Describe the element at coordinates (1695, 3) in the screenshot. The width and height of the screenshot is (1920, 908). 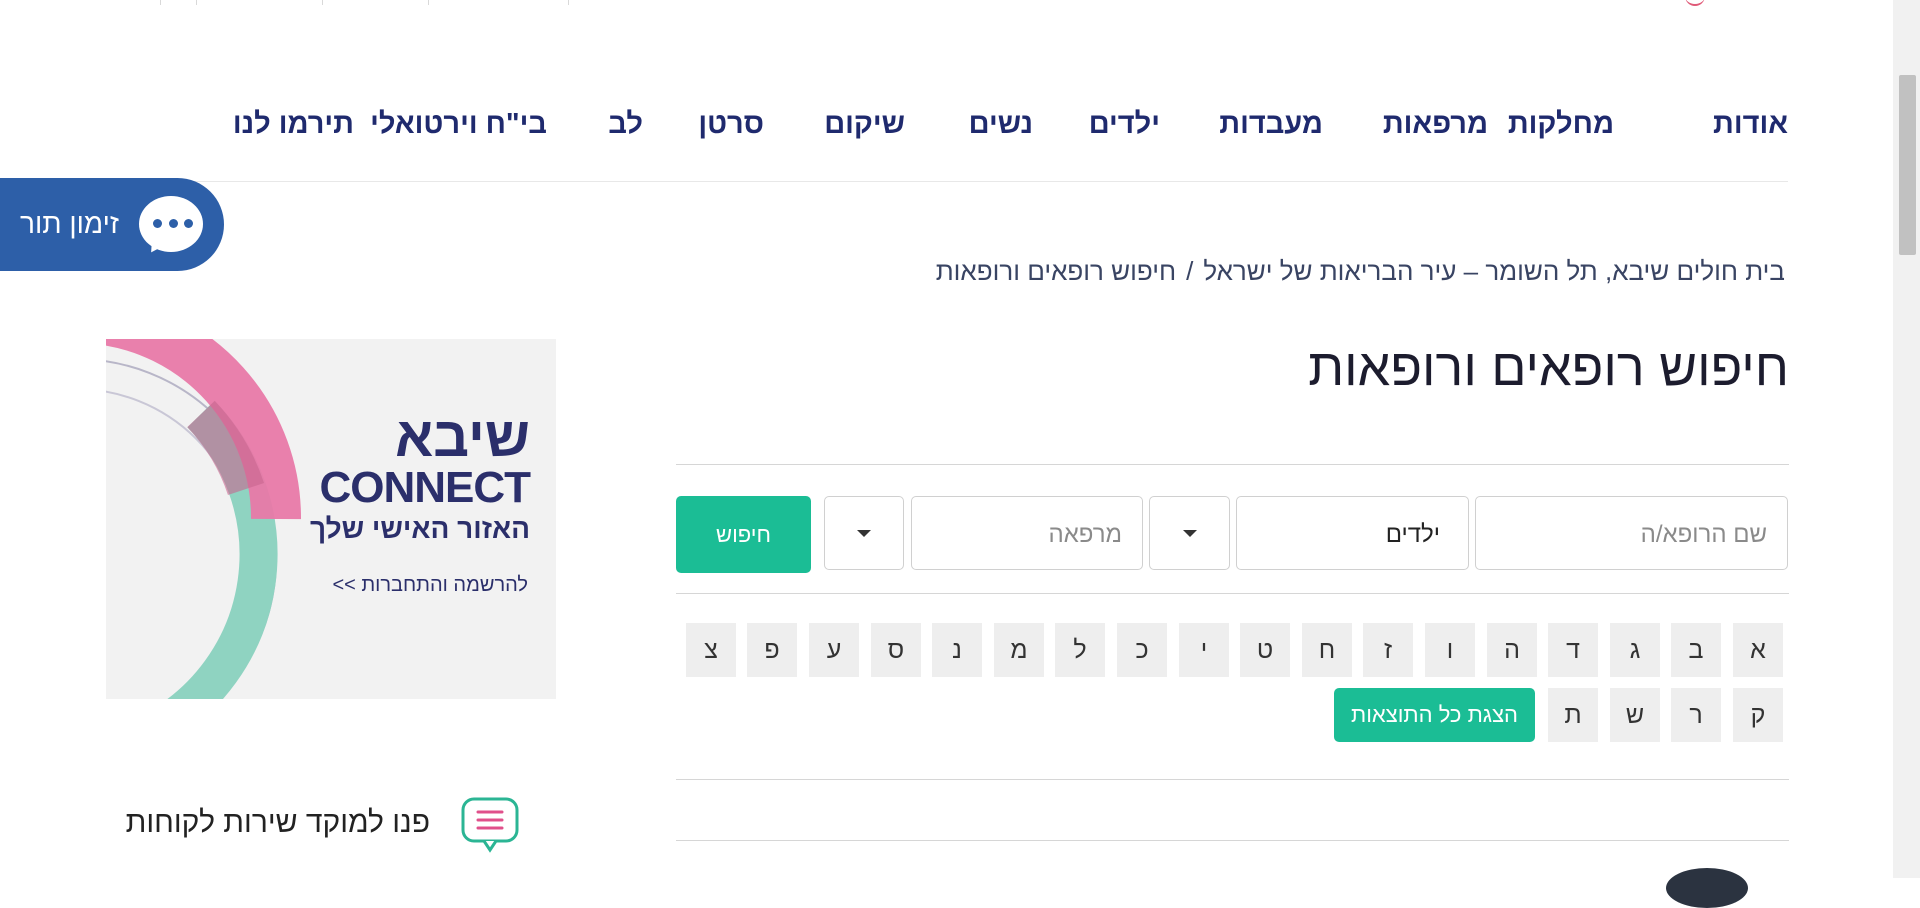
I see `logo-fragment` at that location.